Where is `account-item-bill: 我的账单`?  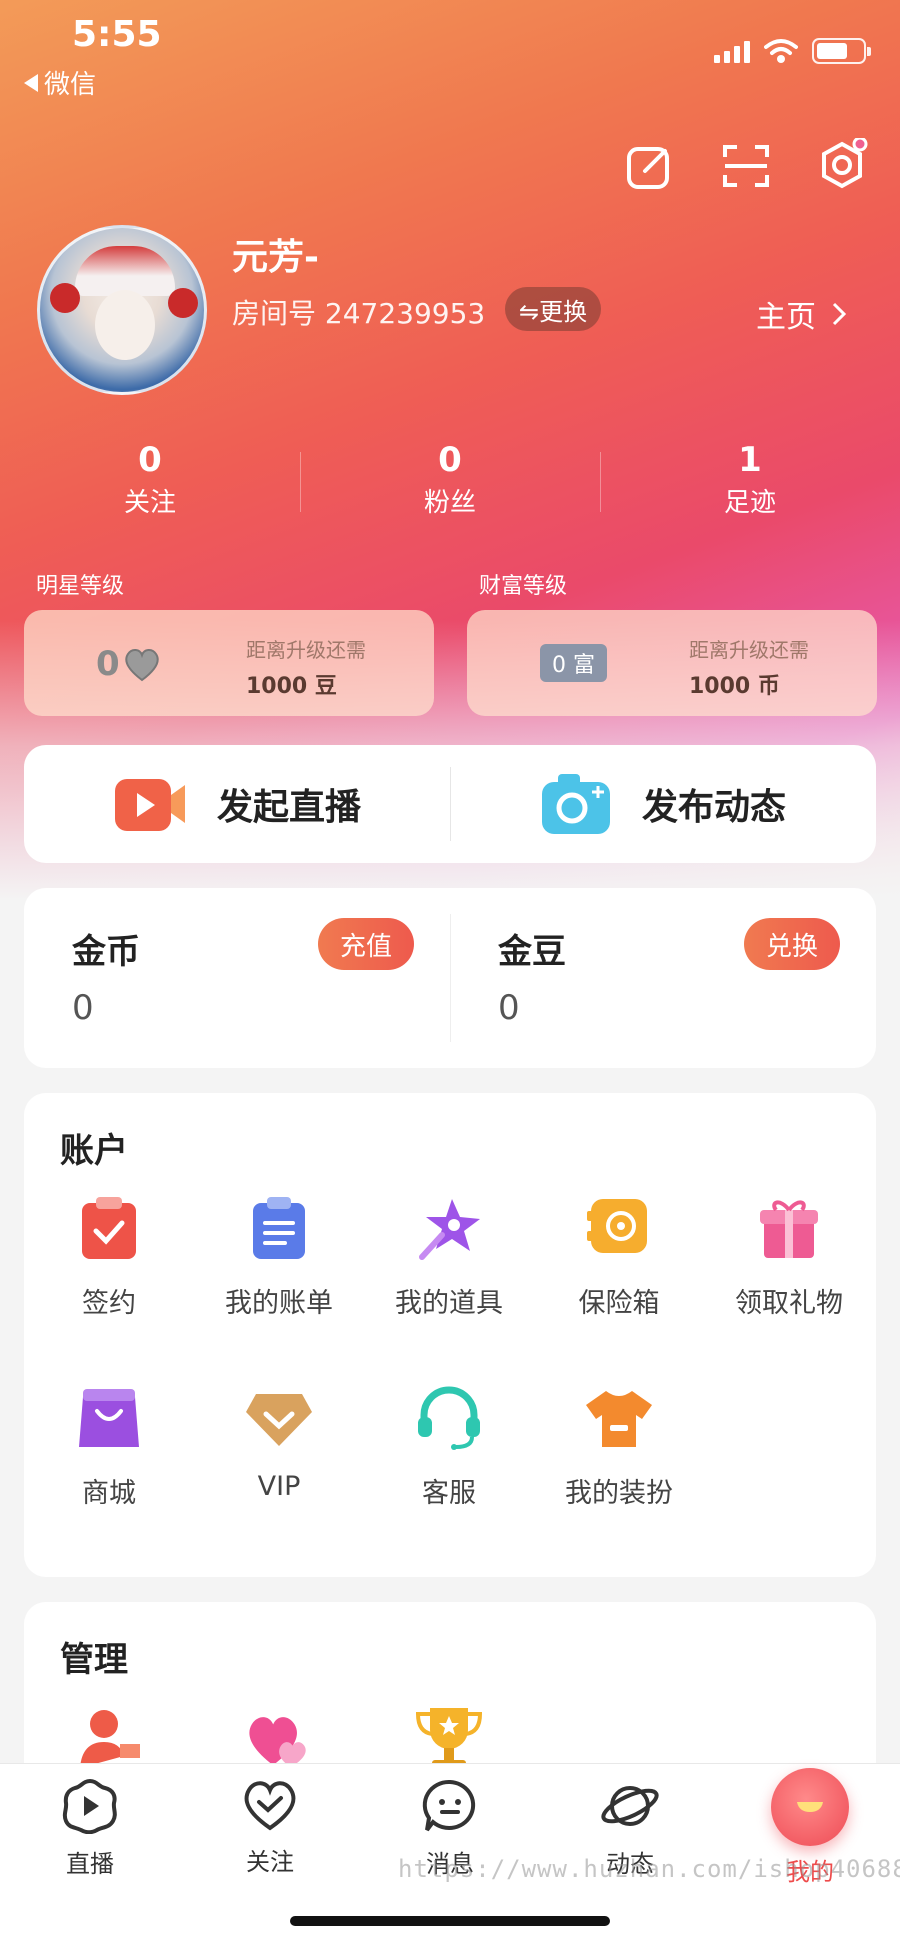
account-item-bill: 我的账单 is located at coordinates (279, 1256).